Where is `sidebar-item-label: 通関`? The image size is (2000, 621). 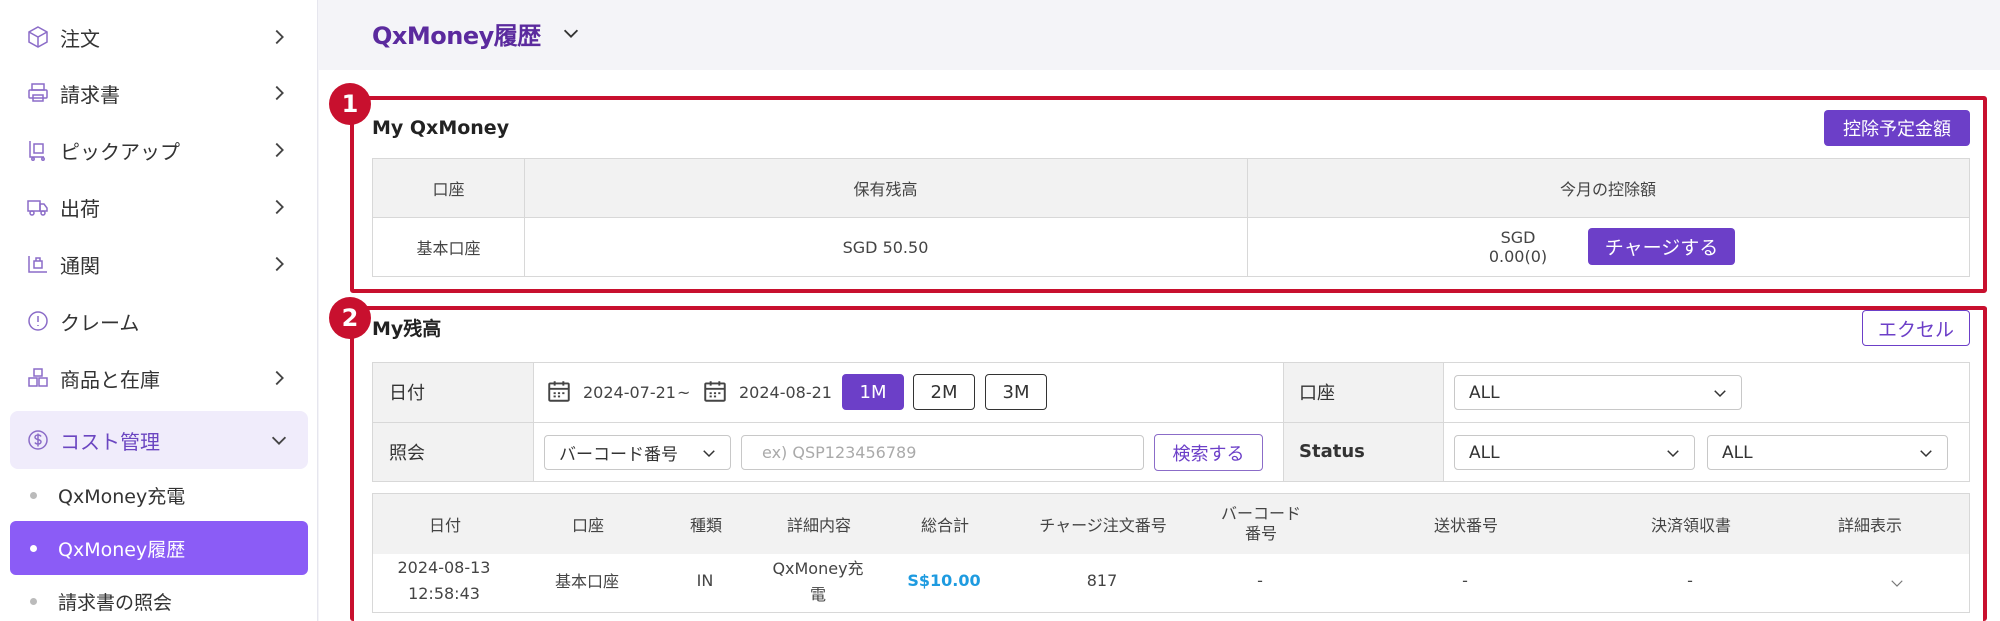
sidebar-item-label: 通関 is located at coordinates (80, 265).